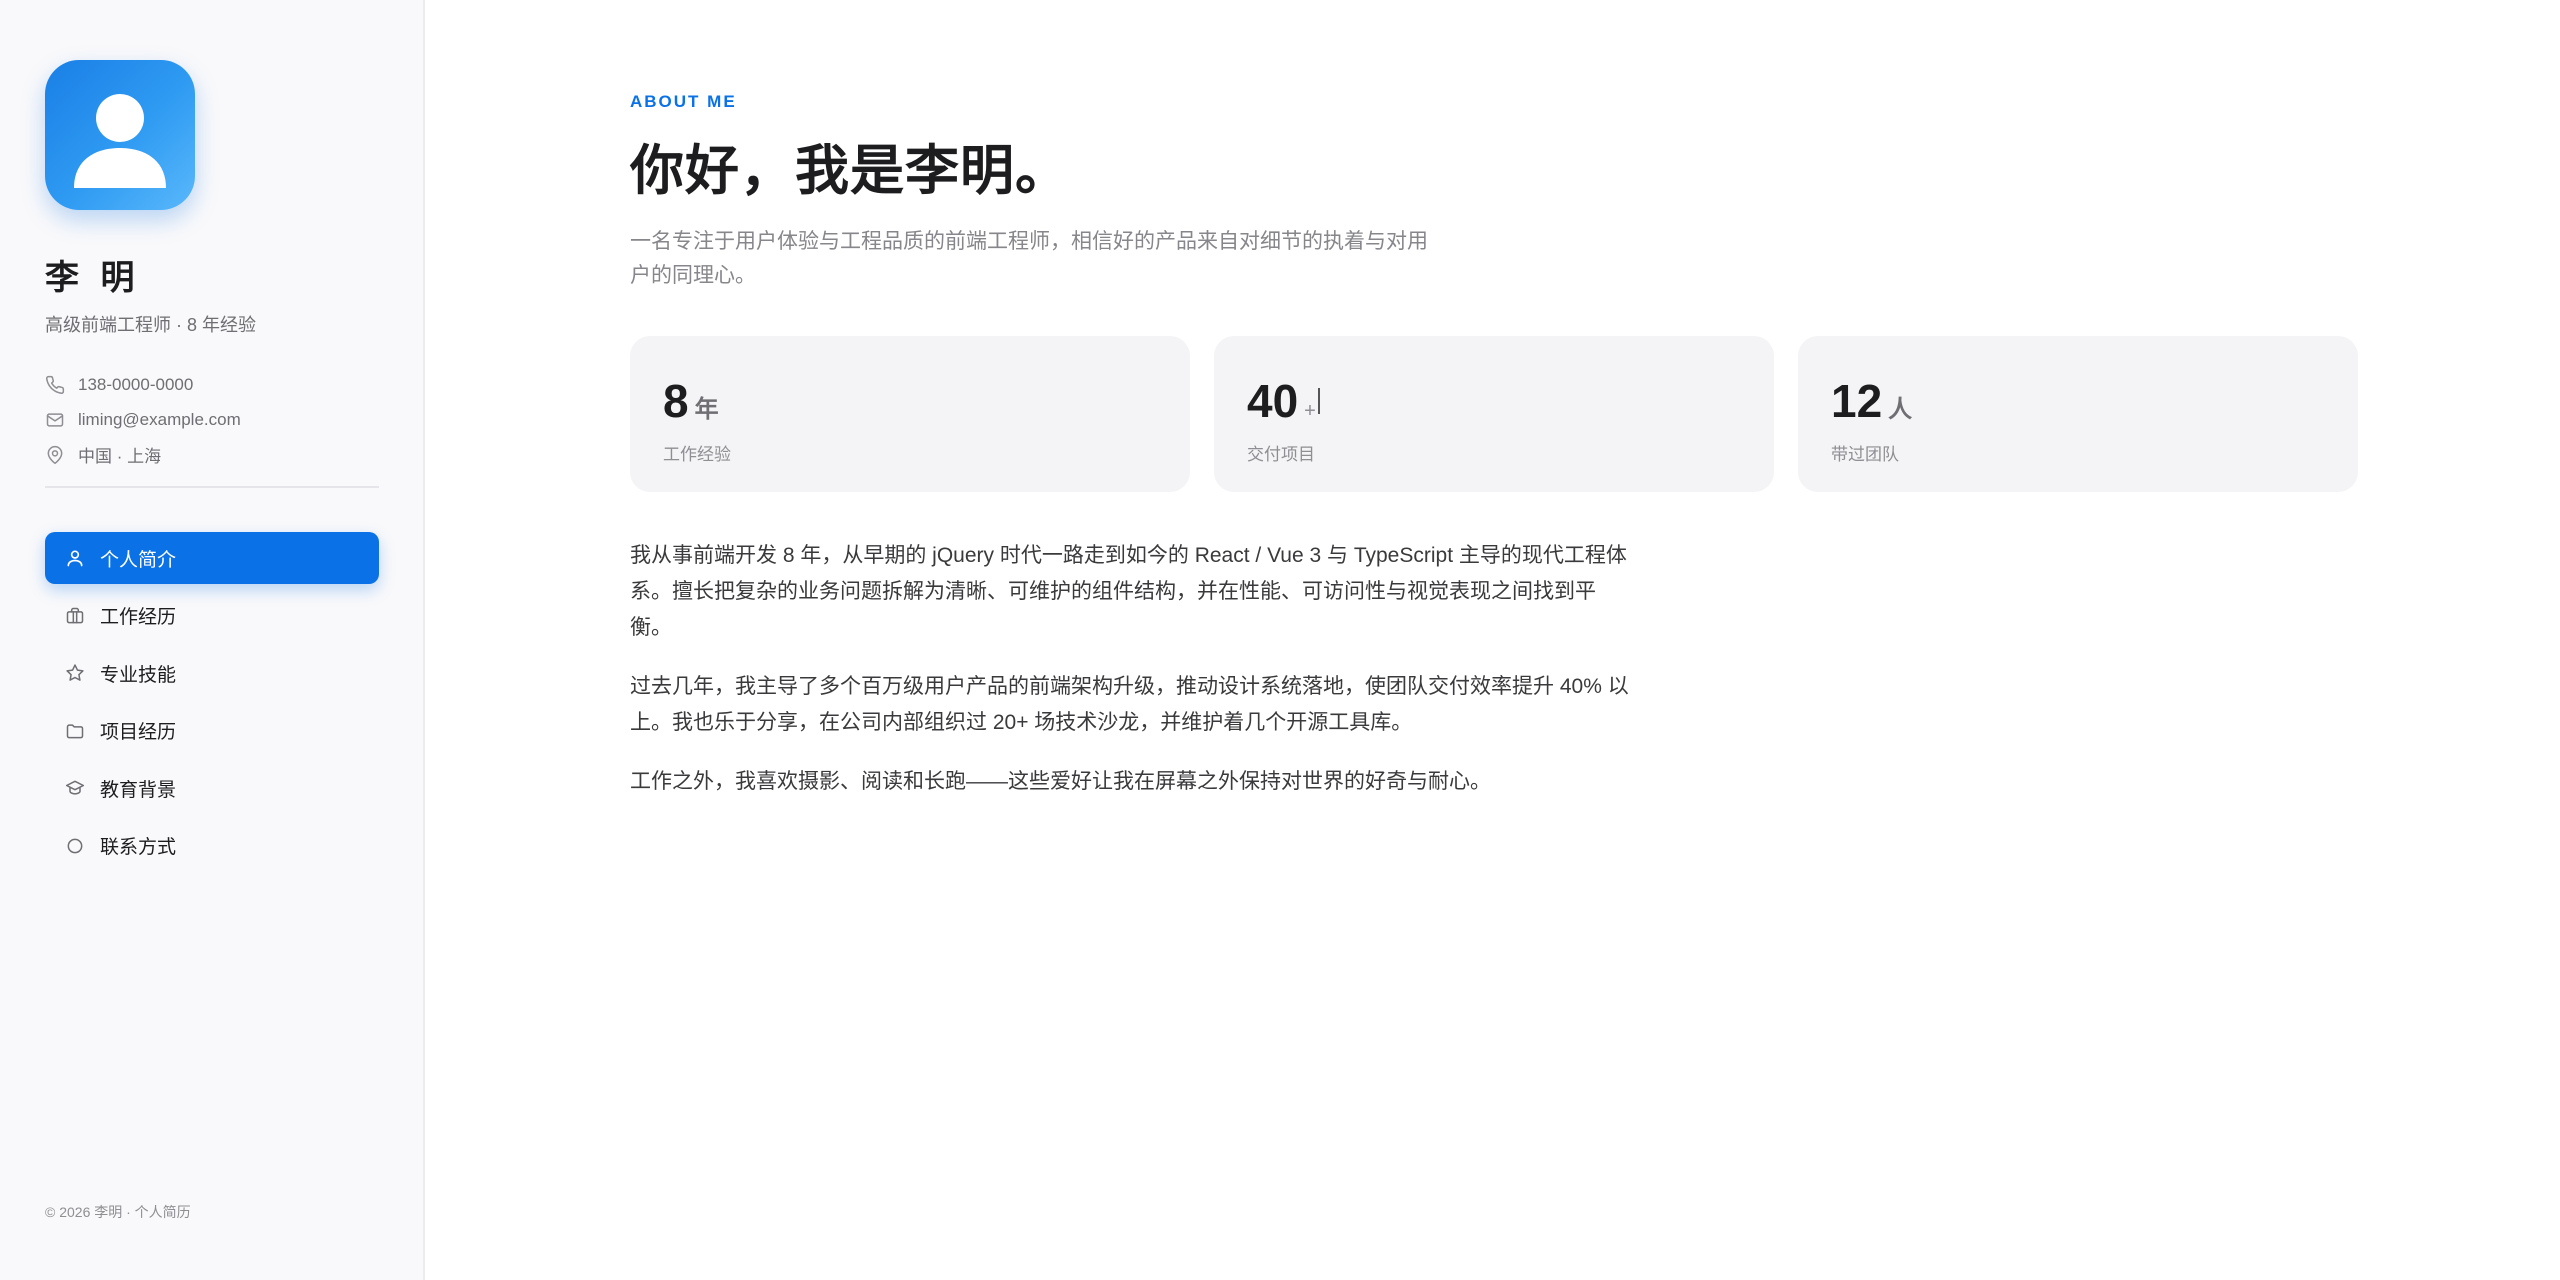 The height and width of the screenshot is (1280, 2560). I want to click on sidebar-nav: 个人简介 工作经历 专业技能 项目经历 教育背景 联系方式, so click(212, 702).